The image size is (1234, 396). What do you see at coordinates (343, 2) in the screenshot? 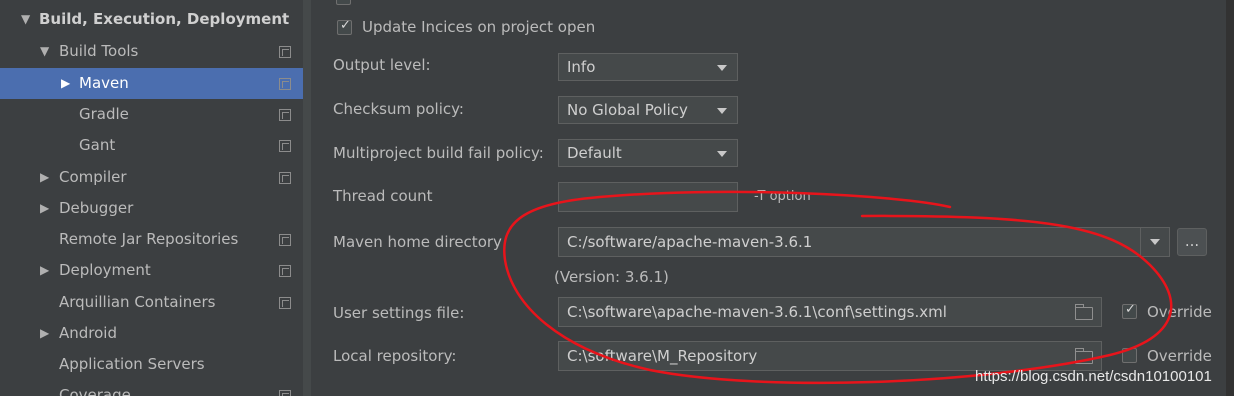
I see `clipped-checkbox` at bounding box center [343, 2].